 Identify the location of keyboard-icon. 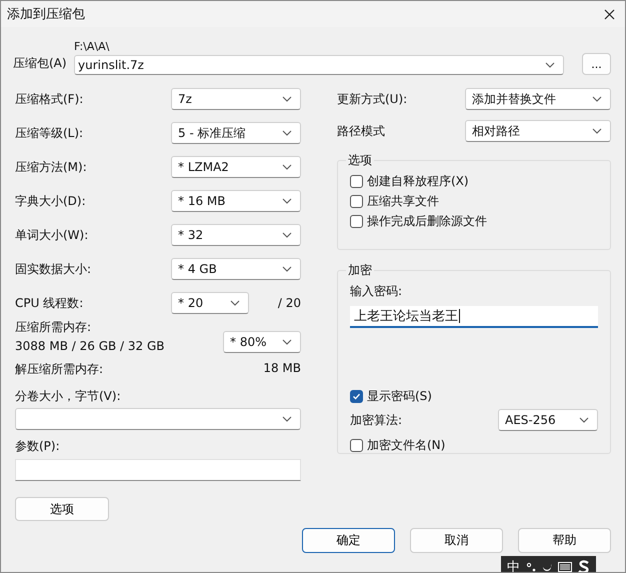
(565, 567).